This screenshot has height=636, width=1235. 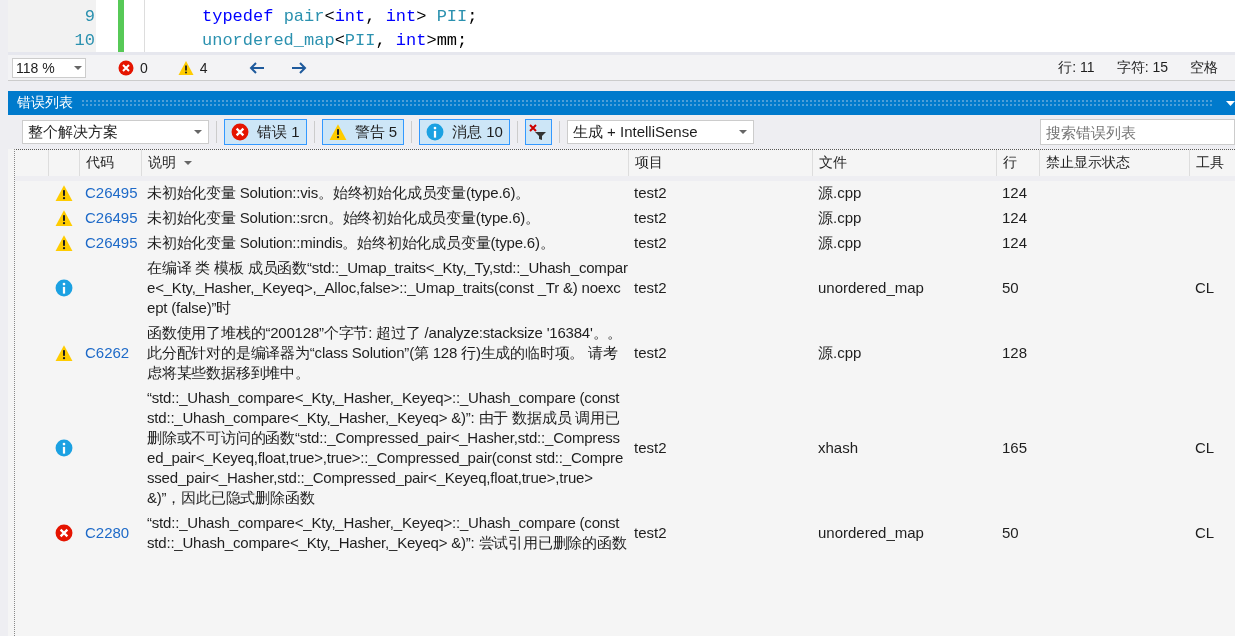 What do you see at coordinates (1015, 448) in the screenshot?
I see `line-cell-text: 165` at bounding box center [1015, 448].